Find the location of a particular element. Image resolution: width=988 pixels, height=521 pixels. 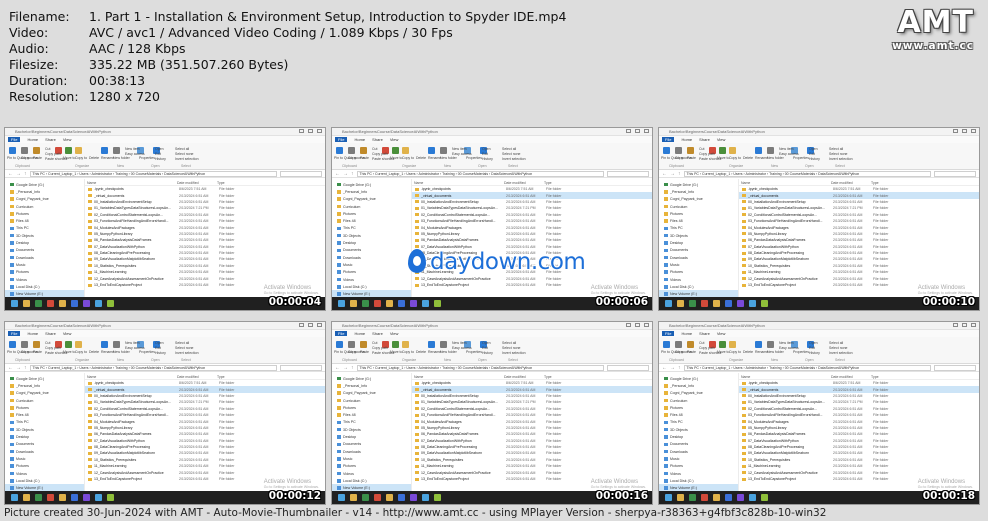

nav-item-label: Documents is located at coordinates (352, 250).